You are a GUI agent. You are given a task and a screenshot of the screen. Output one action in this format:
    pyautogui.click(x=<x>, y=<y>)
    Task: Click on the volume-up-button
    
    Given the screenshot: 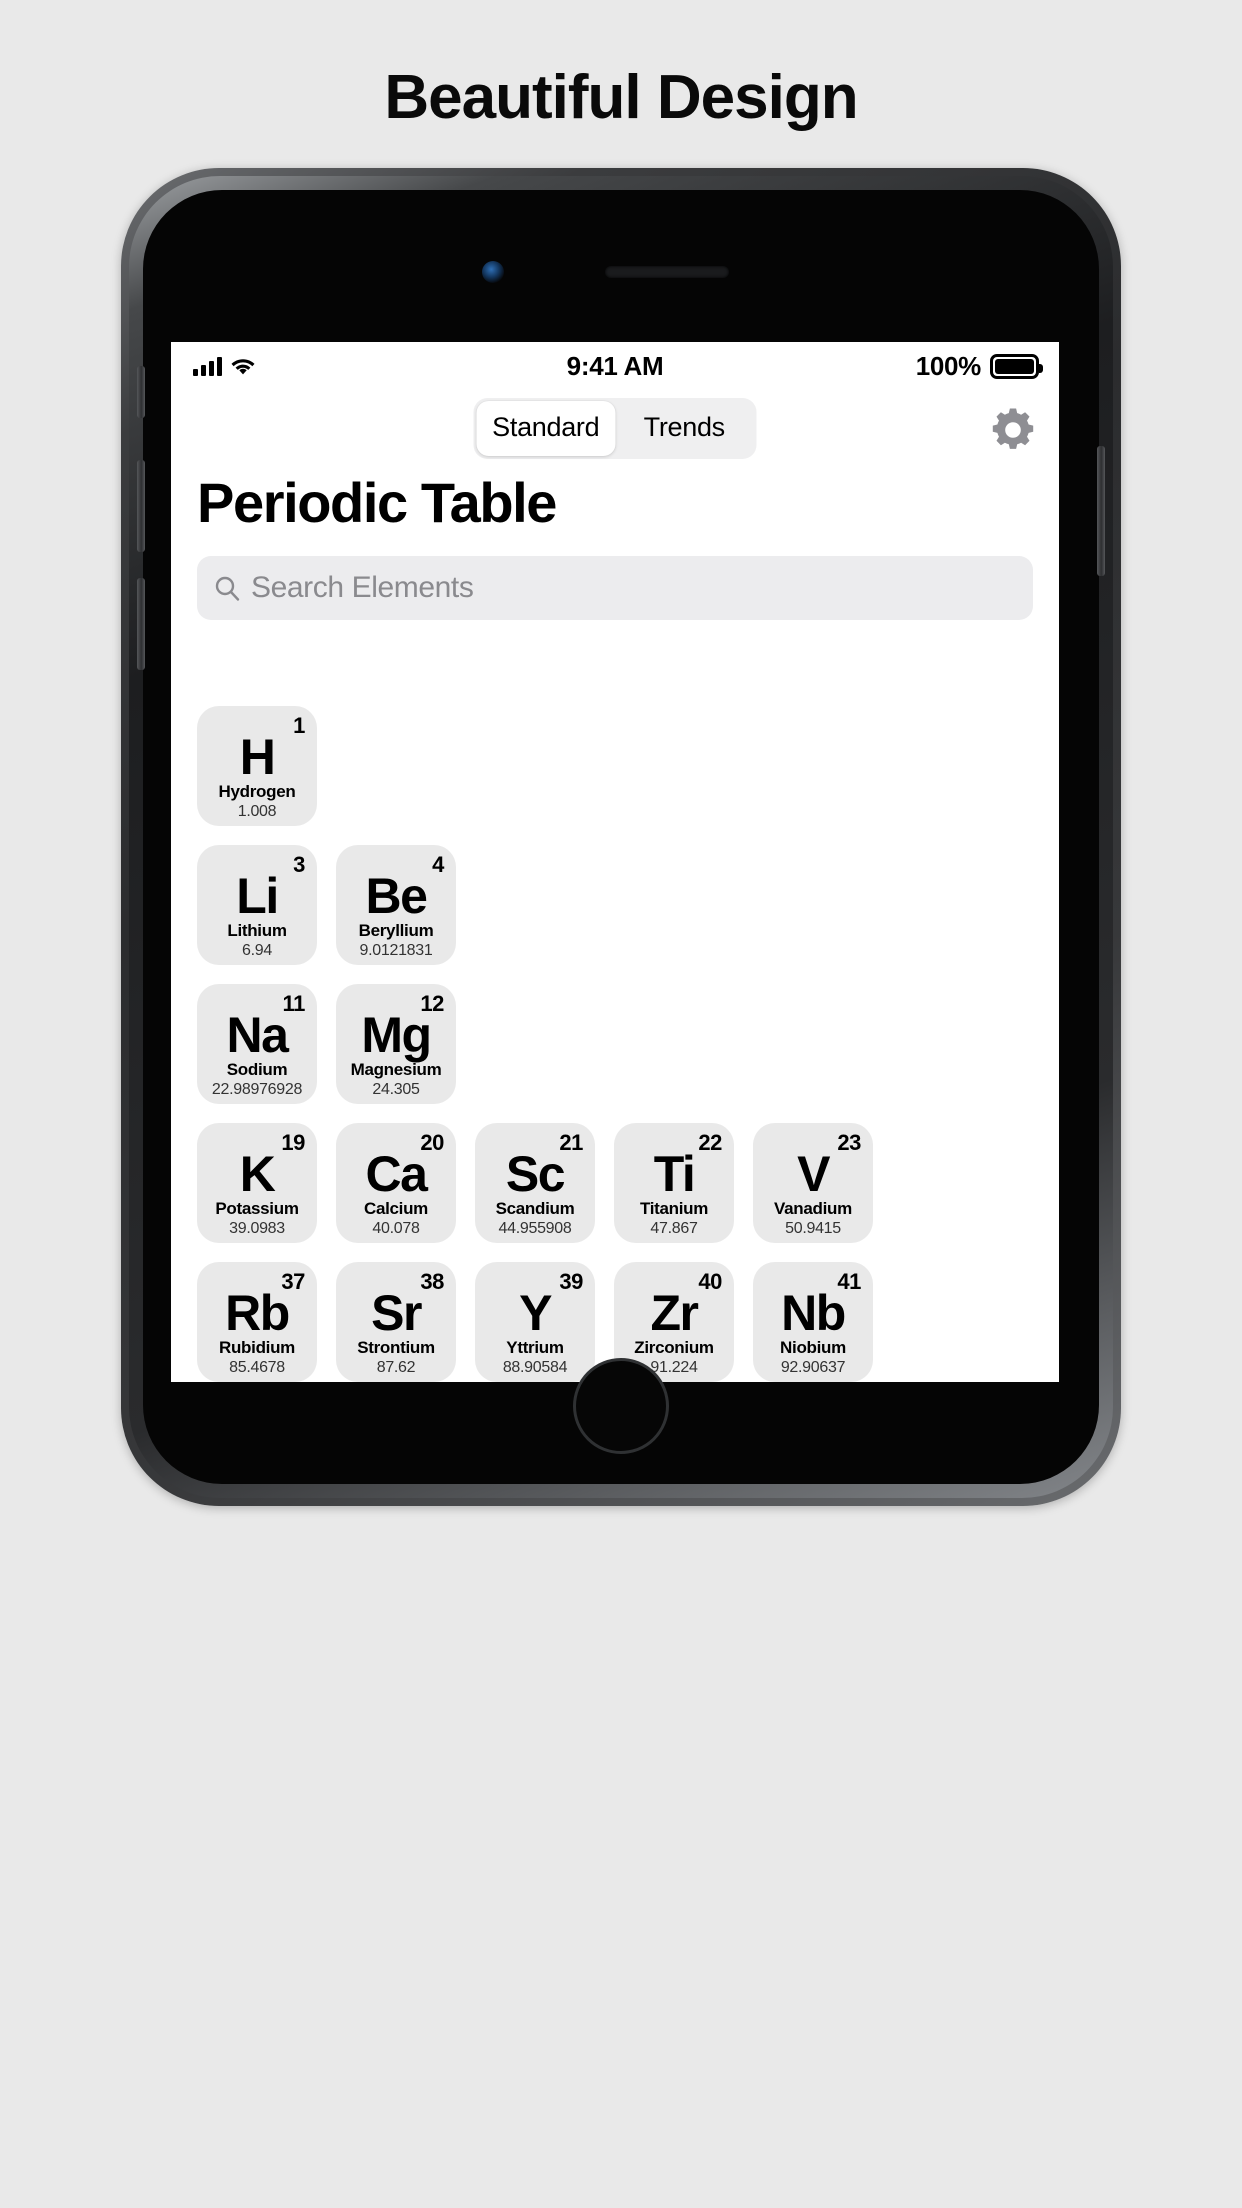 What is the action you would take?
    pyautogui.click(x=141, y=506)
    